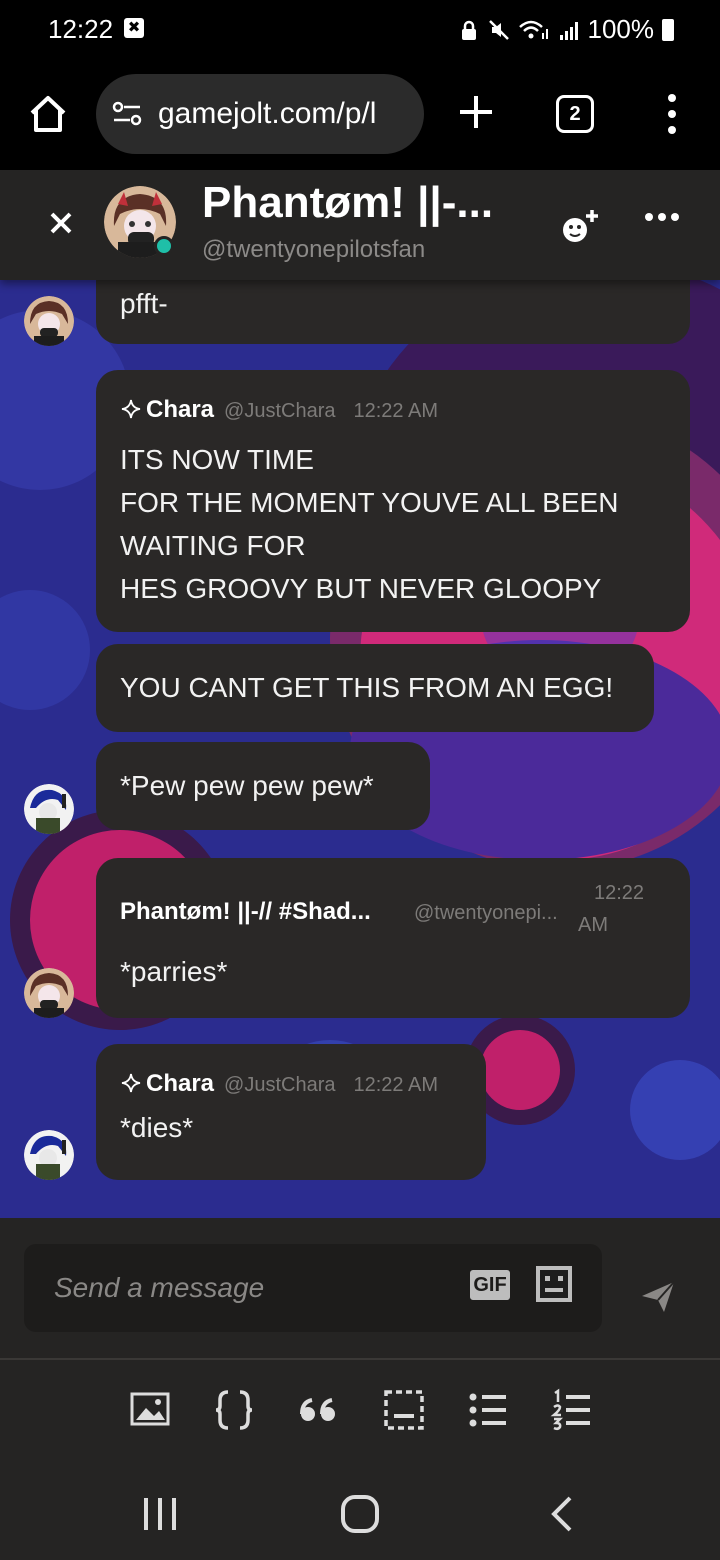 The image size is (720, 1560). I want to click on mute-icon, so click(498, 29).